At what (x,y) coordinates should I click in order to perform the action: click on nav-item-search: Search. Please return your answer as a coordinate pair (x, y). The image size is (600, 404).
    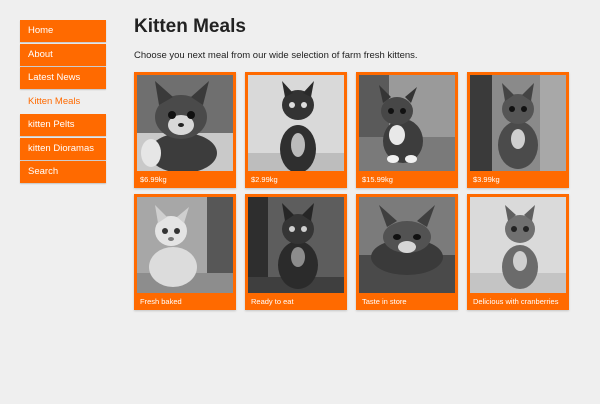
    Looking at the image, I should click on (63, 172).